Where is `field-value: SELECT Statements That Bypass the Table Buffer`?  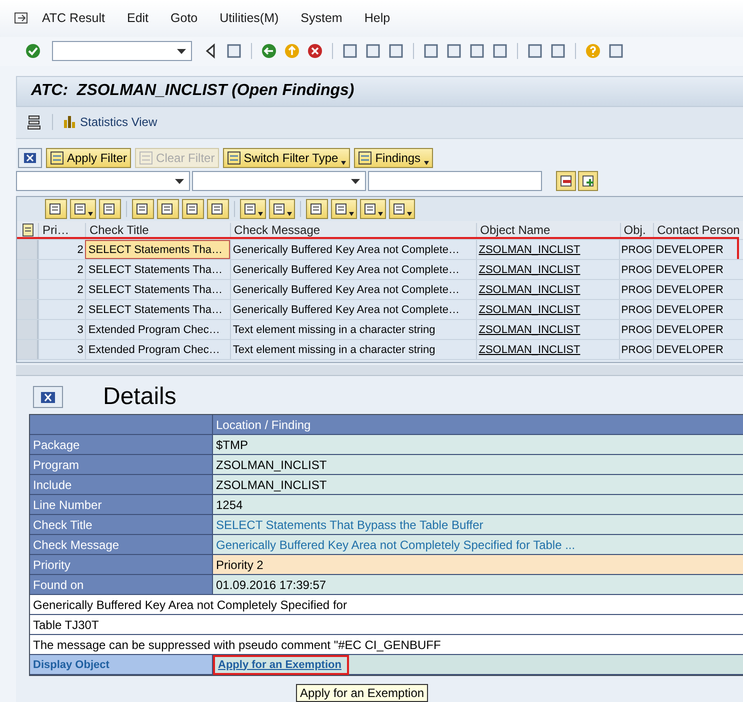
field-value: SELECT Statements That Bypass the Table Buffer is located at coordinates (478, 524).